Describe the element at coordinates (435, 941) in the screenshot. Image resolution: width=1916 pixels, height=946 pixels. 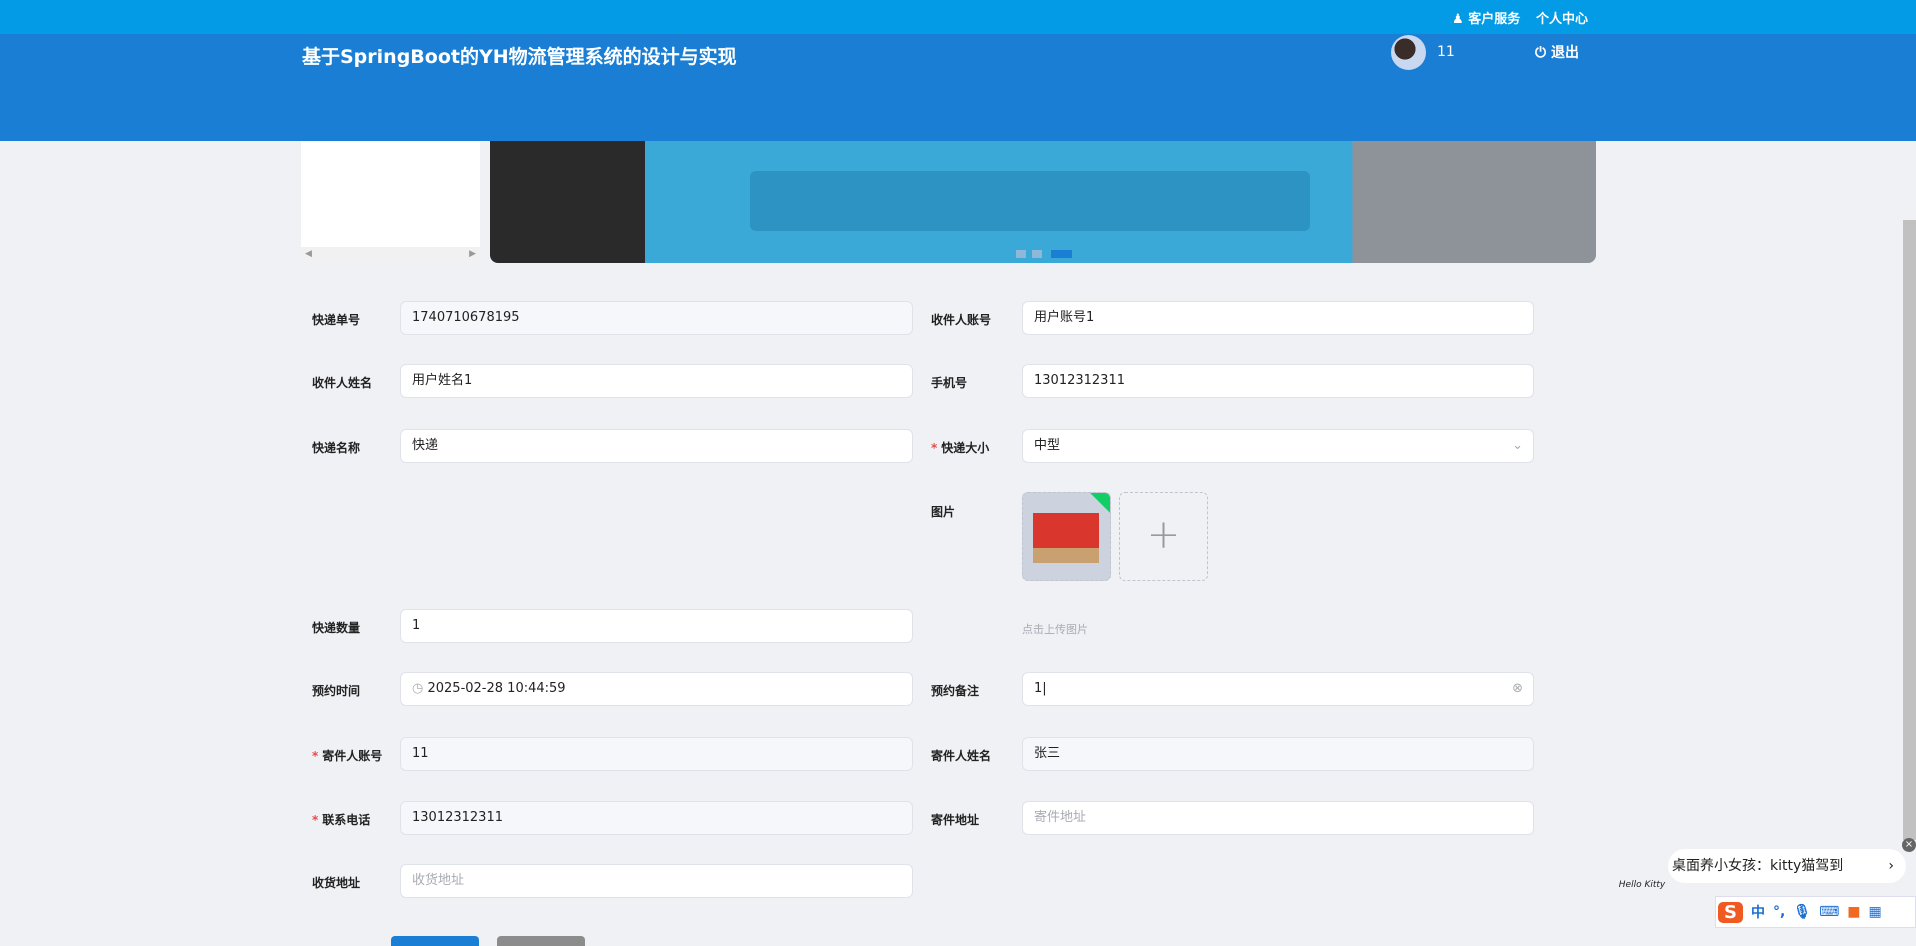
I see `submit-button` at that location.